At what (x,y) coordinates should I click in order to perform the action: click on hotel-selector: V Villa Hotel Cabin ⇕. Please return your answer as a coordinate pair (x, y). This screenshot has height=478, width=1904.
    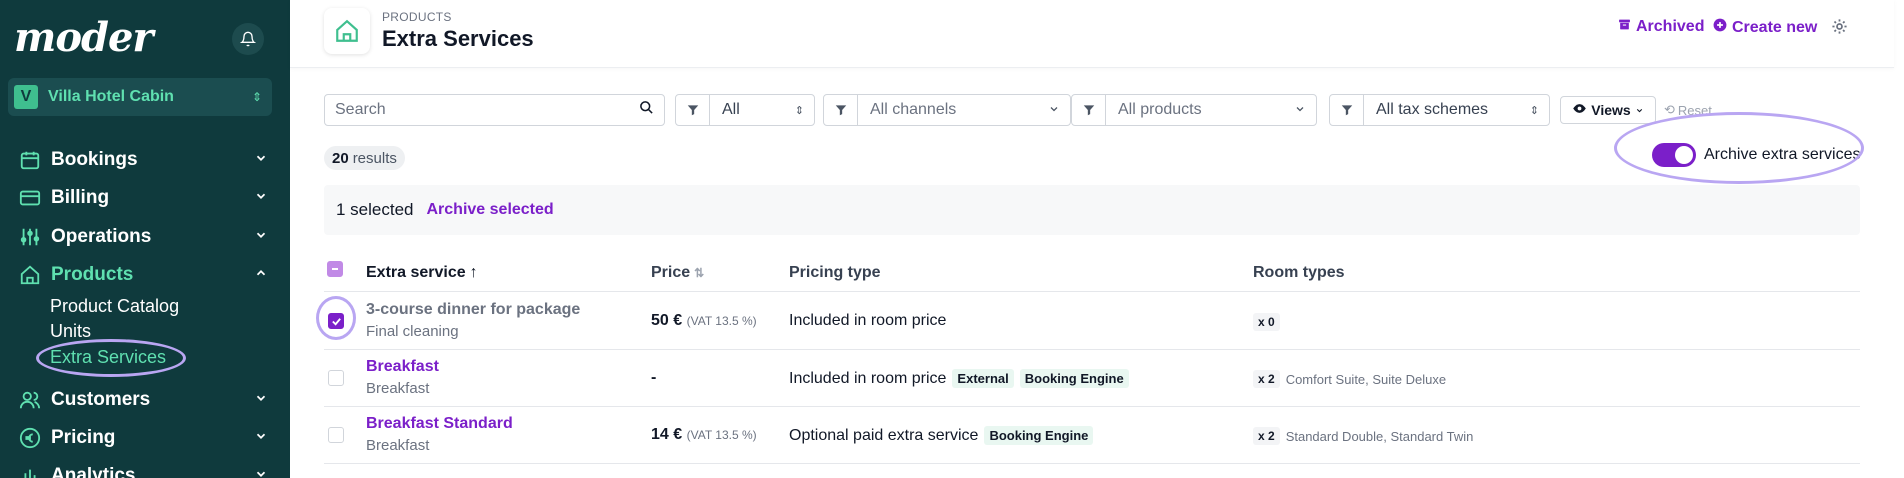
    Looking at the image, I should click on (140, 97).